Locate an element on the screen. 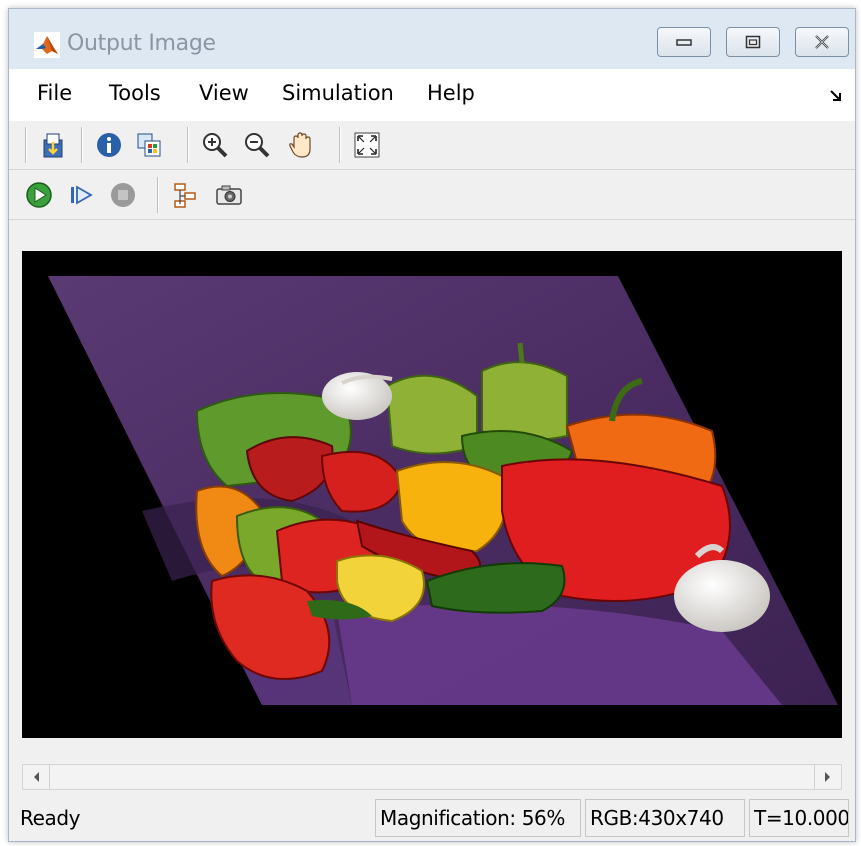 This screenshot has width=861, height=846. dock-arrow-icon is located at coordinates (836, 96).